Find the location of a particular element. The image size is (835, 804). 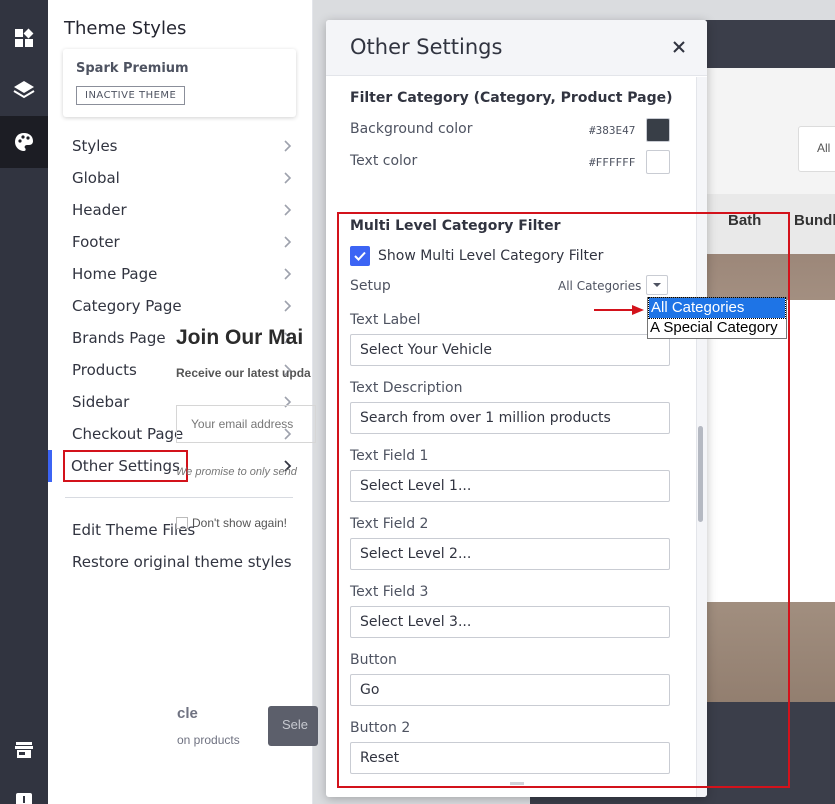

popup-subtitle: Receive our latest upda is located at coordinates (243, 373).